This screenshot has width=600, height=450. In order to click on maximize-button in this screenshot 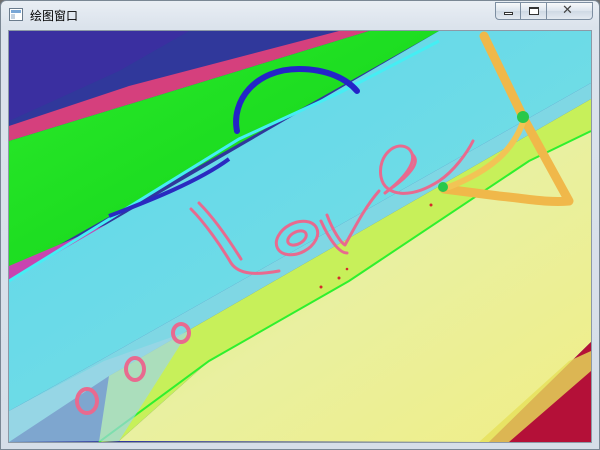, I will do `click(534, 11)`.